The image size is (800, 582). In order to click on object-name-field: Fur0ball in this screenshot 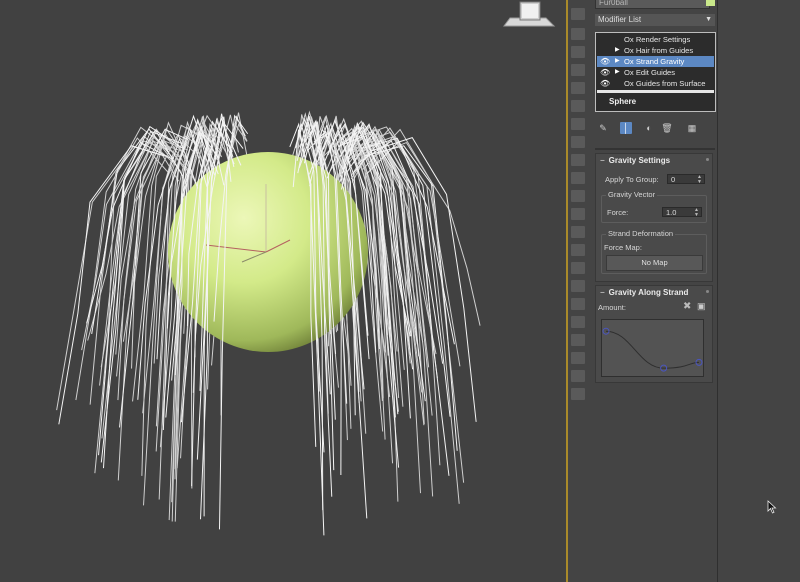, I will do `click(652, 4)`.